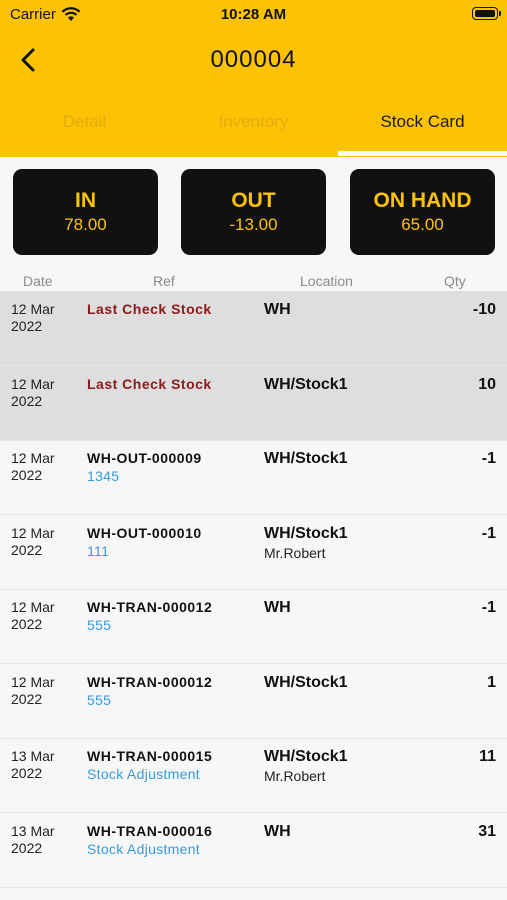  I want to click on summary-label: ON HAND, so click(422, 200).